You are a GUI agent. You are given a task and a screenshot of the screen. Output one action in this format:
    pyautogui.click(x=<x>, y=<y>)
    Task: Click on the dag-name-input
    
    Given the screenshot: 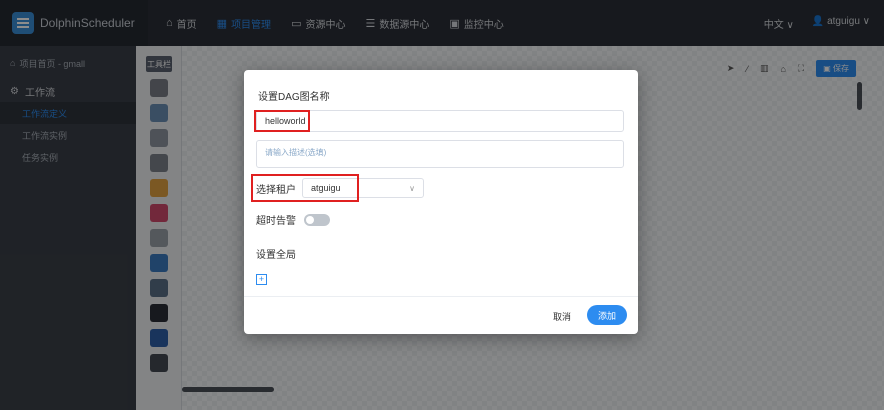 What is the action you would take?
    pyautogui.click(x=440, y=121)
    